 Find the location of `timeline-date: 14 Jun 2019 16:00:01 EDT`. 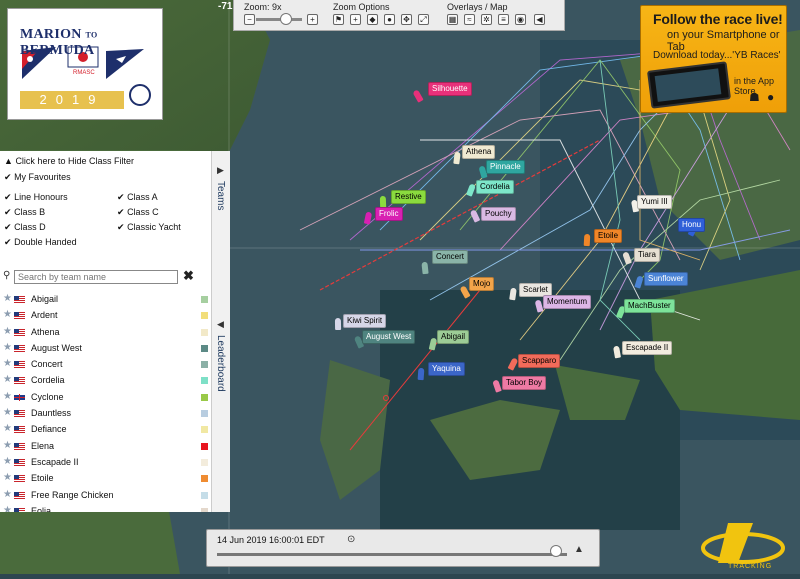

timeline-date: 14 Jun 2019 16:00:01 EDT is located at coordinates (271, 540).